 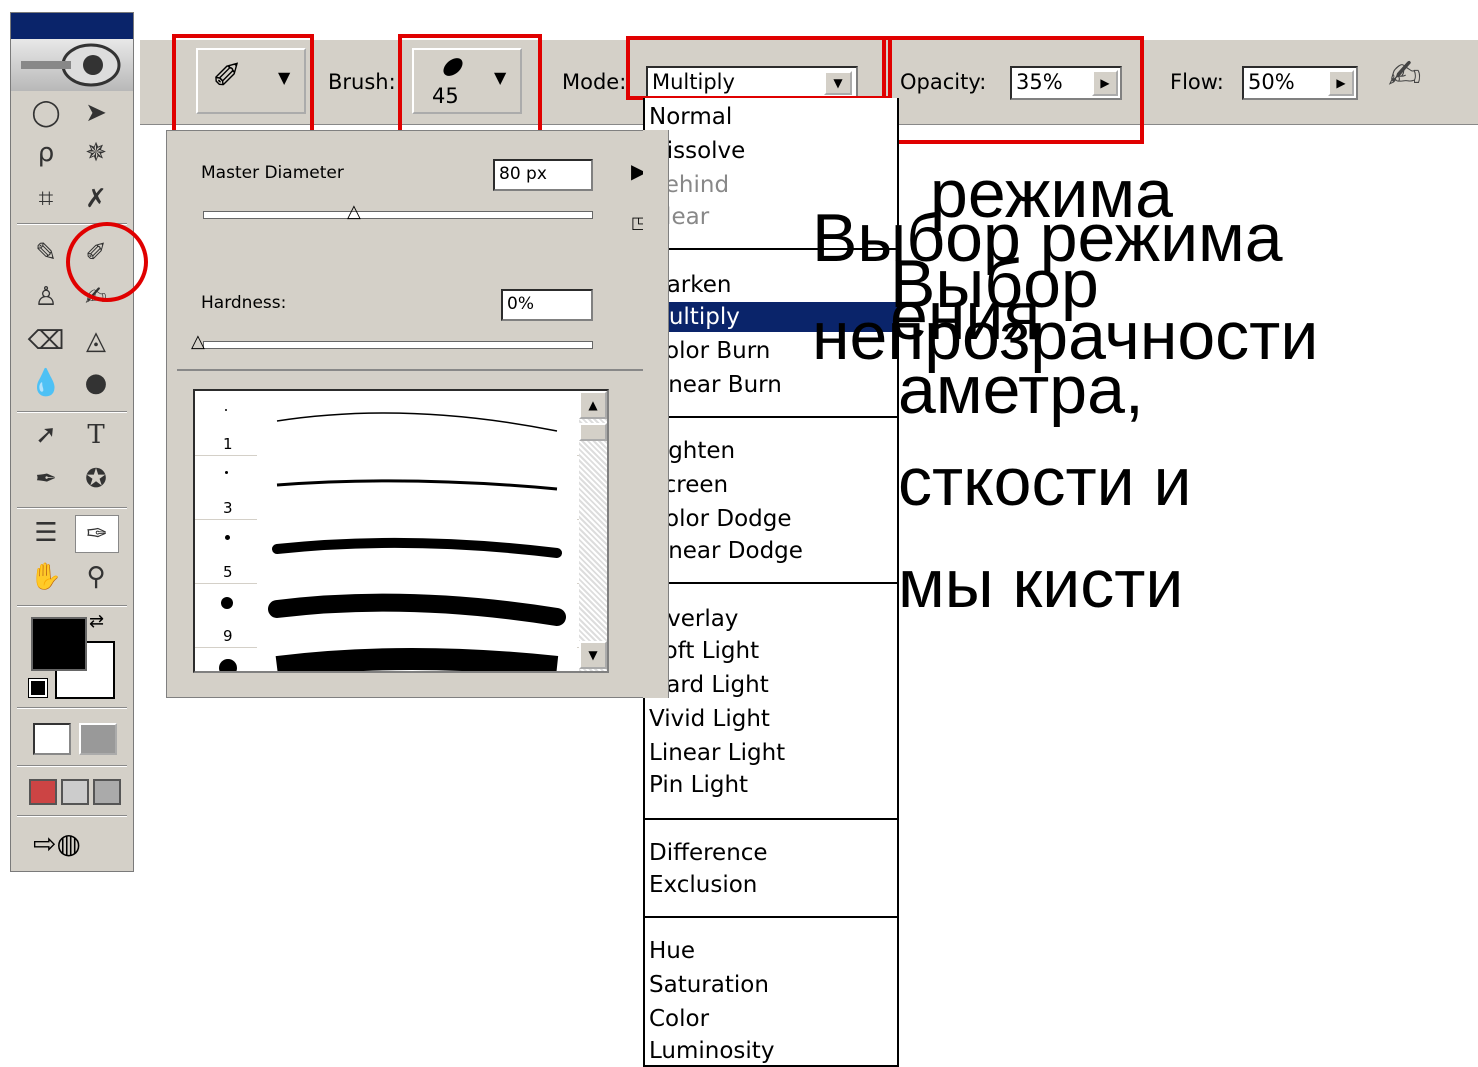 What do you see at coordinates (726, 551) in the screenshot?
I see `mode-option: Linear Dodge` at bounding box center [726, 551].